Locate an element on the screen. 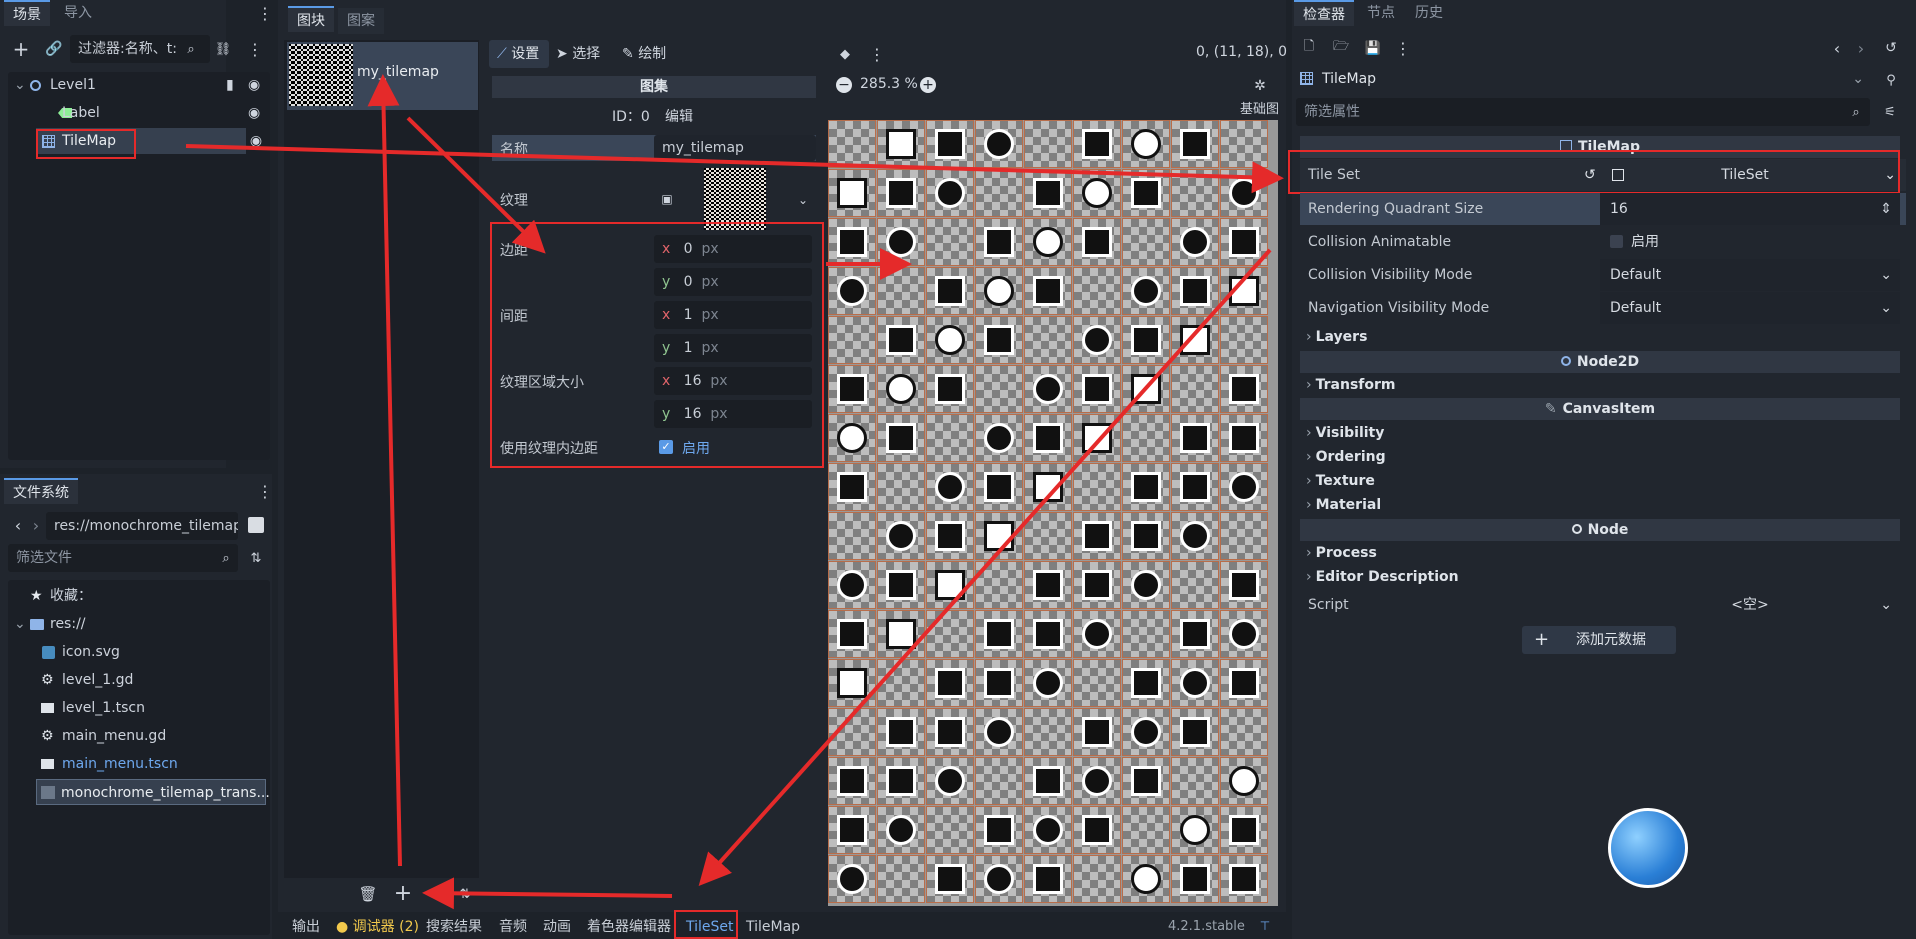 This screenshot has height=939, width=1916. texture-preview is located at coordinates (735, 199).